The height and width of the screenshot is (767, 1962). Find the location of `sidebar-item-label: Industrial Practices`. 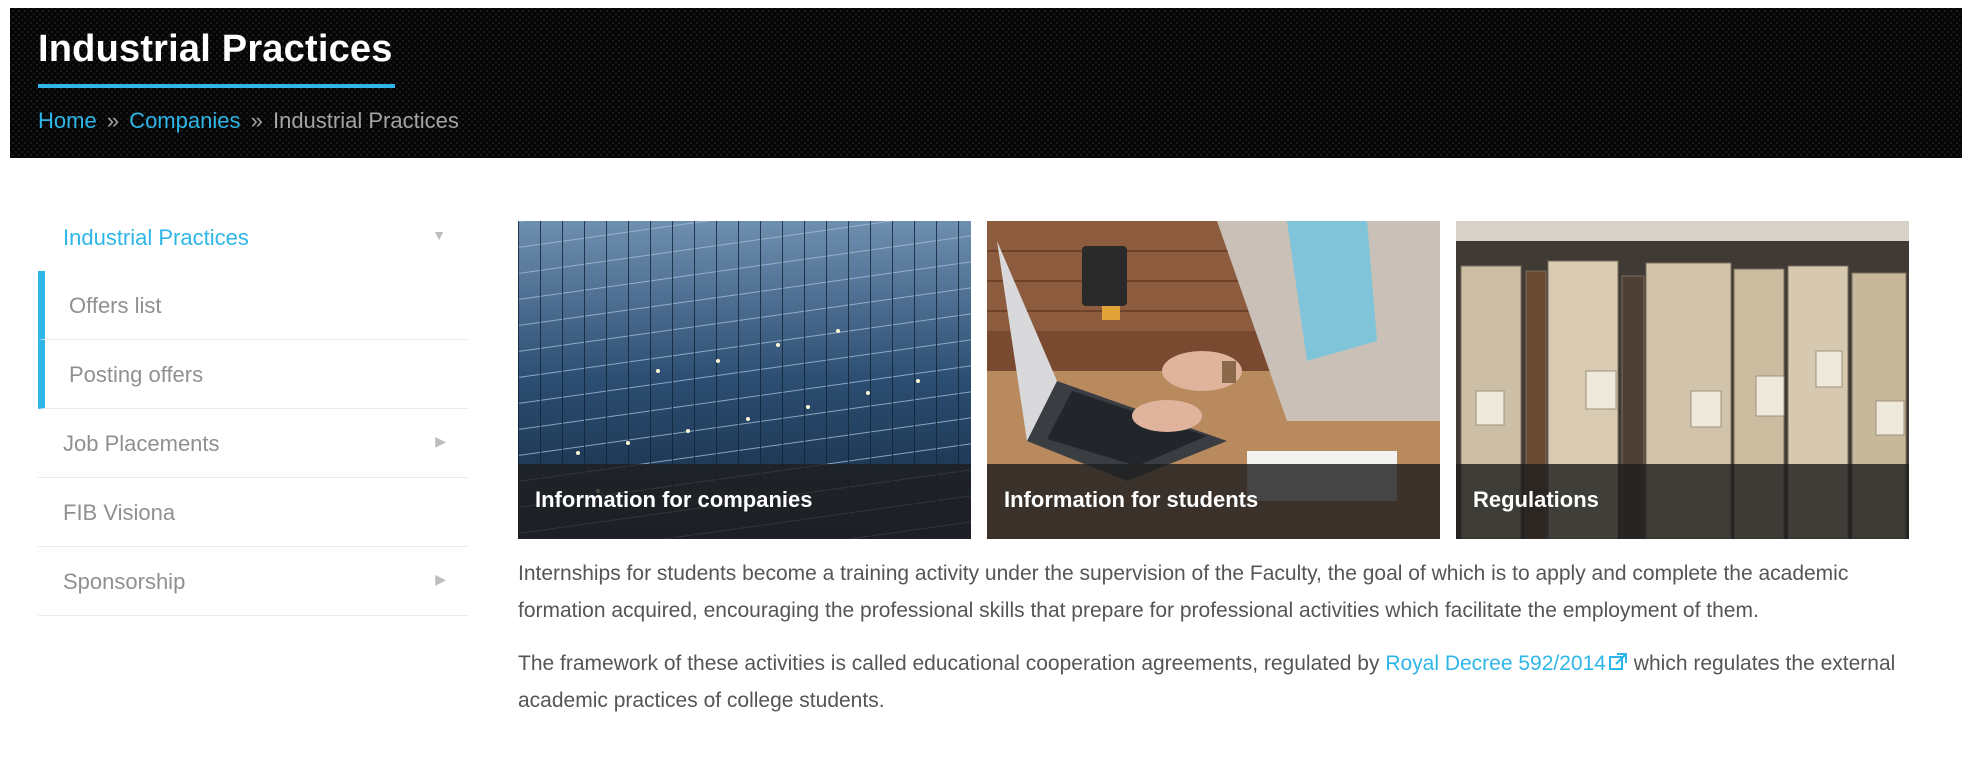

sidebar-item-label: Industrial Practices is located at coordinates (156, 237).